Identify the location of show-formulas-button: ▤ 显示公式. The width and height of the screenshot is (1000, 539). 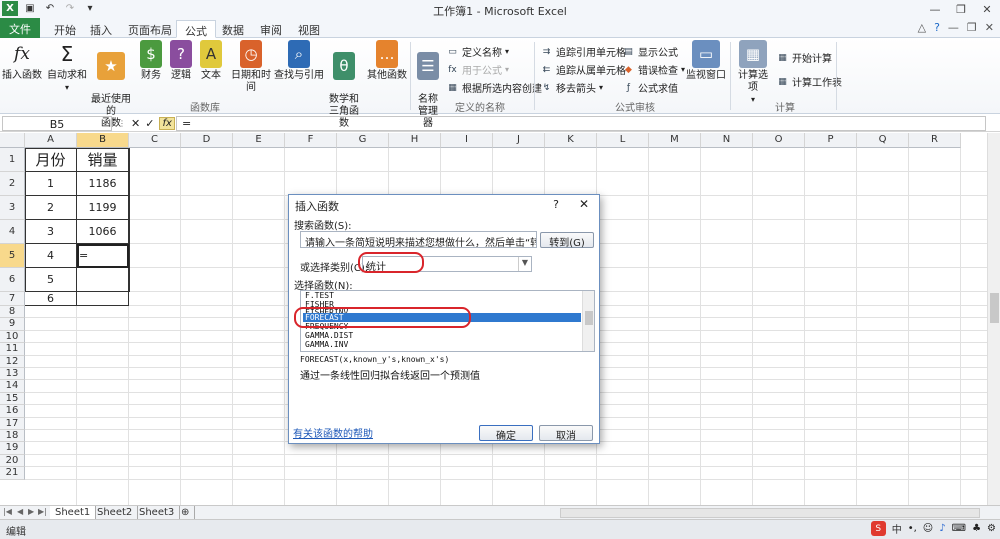
(650, 52).